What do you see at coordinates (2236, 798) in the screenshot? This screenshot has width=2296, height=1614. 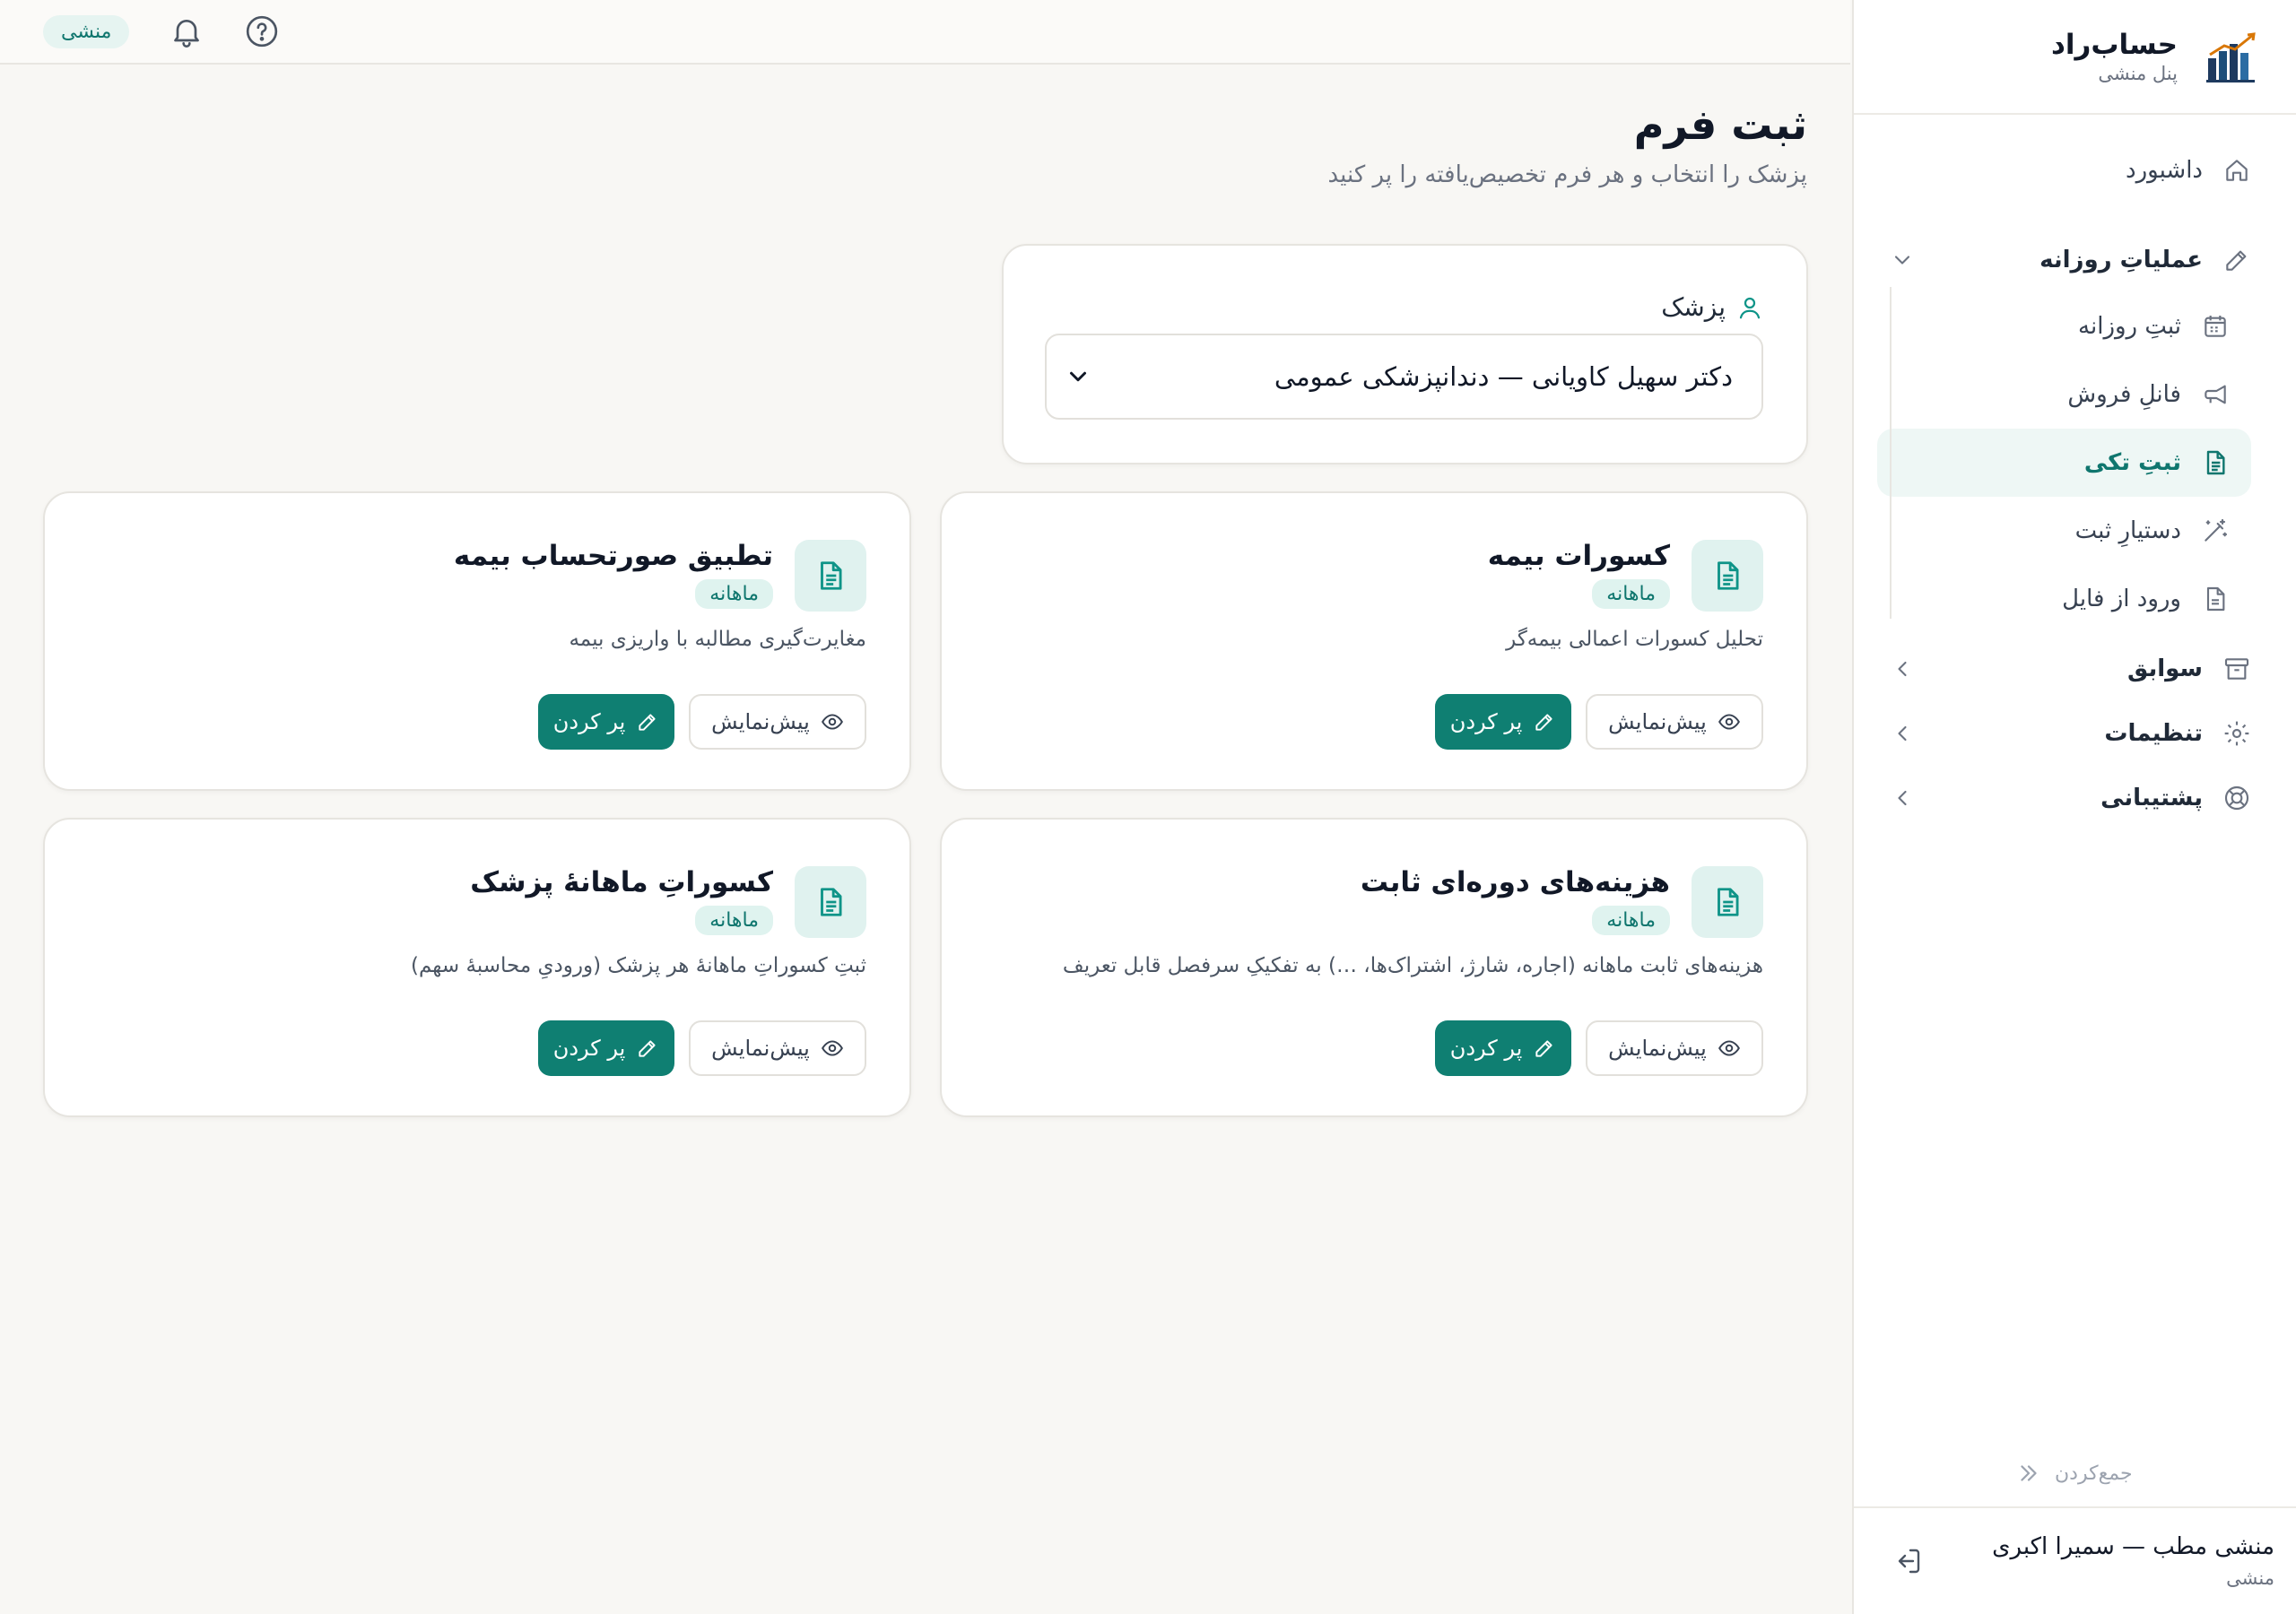 I see `lifebuoy-icon` at bounding box center [2236, 798].